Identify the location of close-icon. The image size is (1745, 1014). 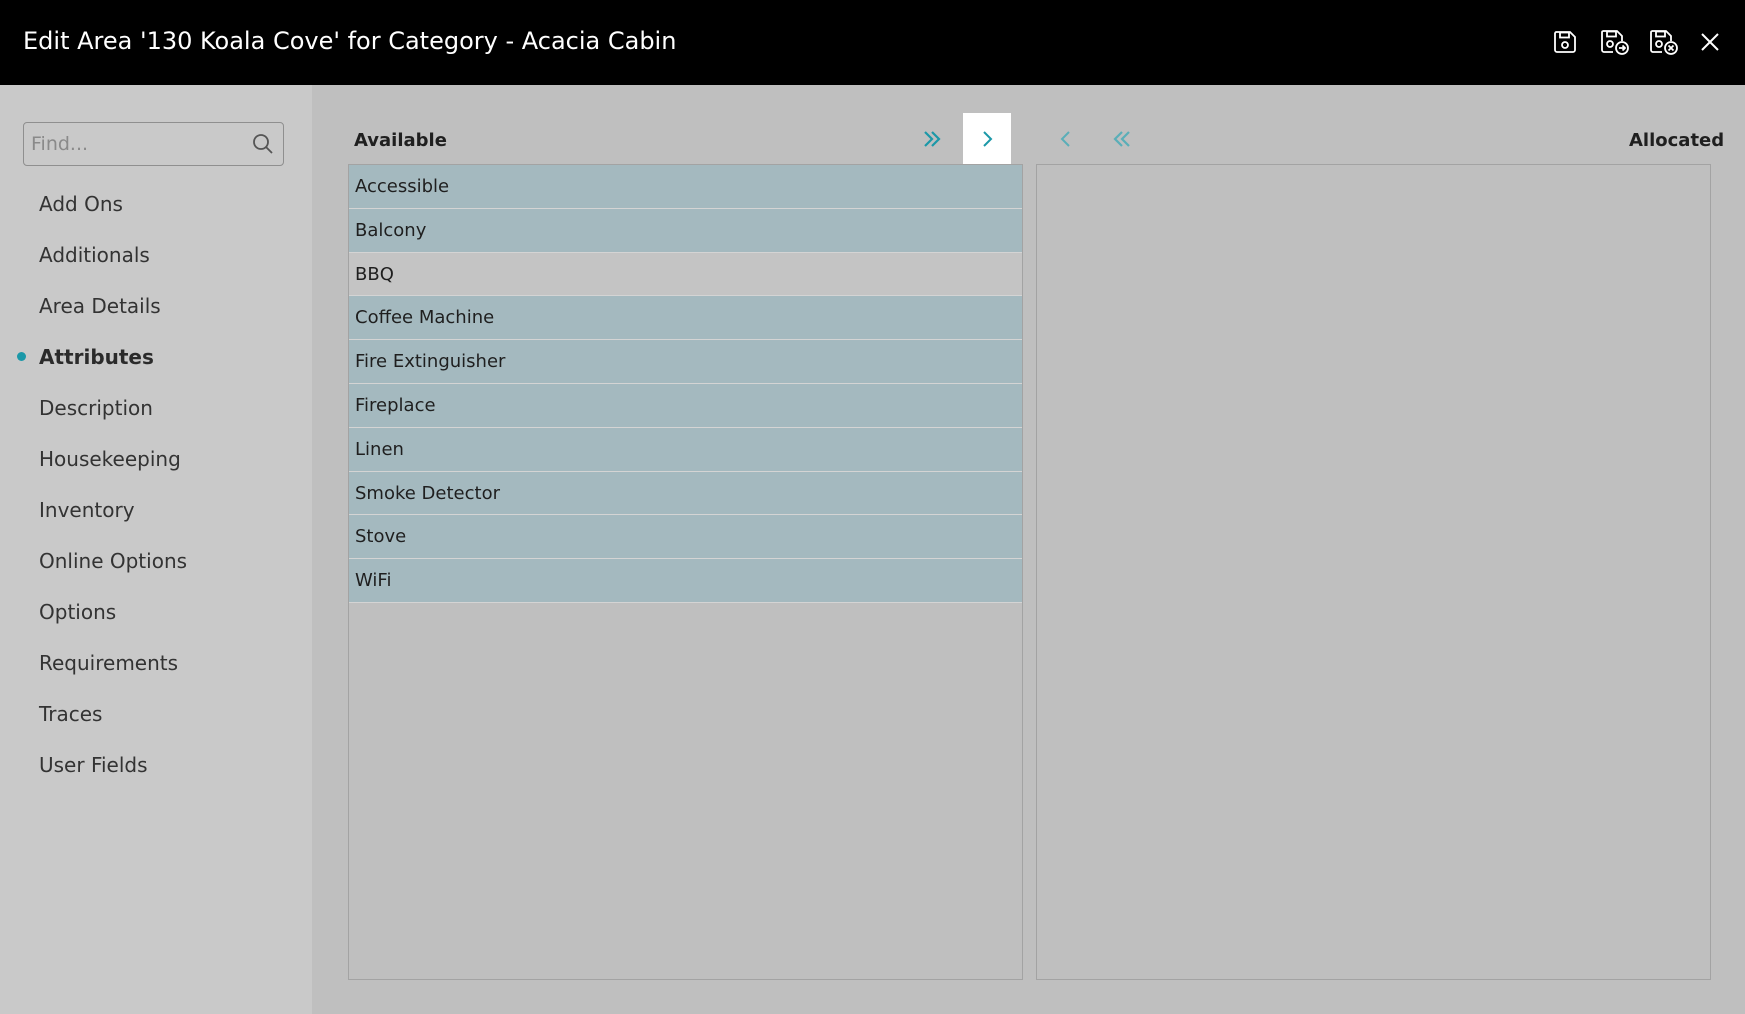
(1710, 42).